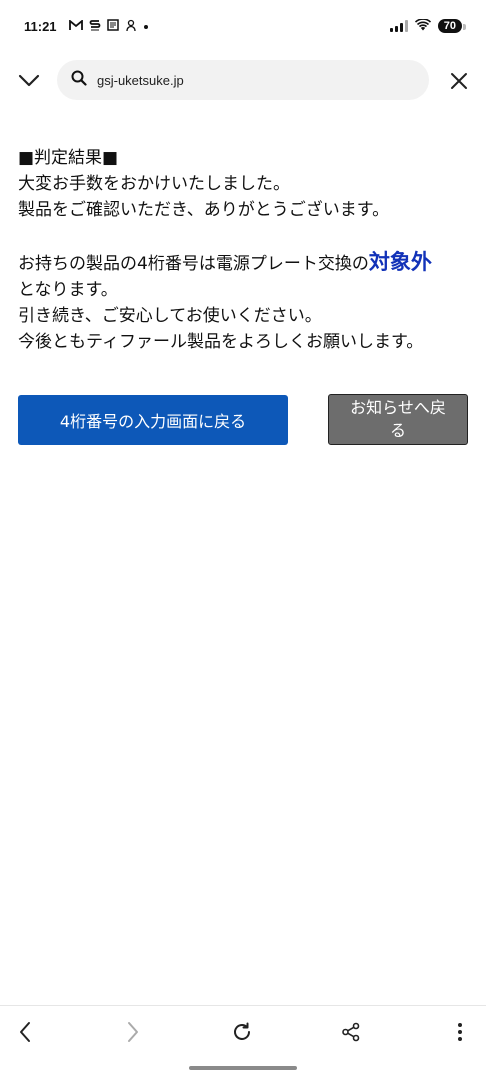 This screenshot has height=1080, width=486. What do you see at coordinates (193, 264) in the screenshot?
I see `result-prefix: お持ちの製品の4桁番号は電源プレート交換の` at bounding box center [193, 264].